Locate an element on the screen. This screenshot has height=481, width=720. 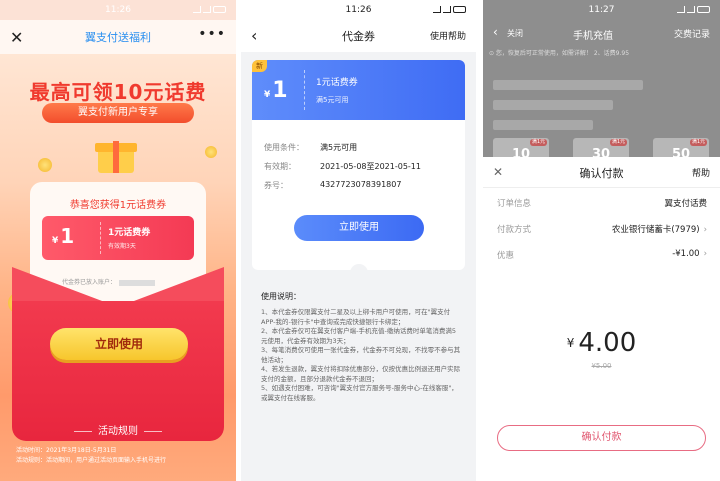
nav-bar: ✕ 翼支付送福利 ••• is located at coordinates (118, 37).